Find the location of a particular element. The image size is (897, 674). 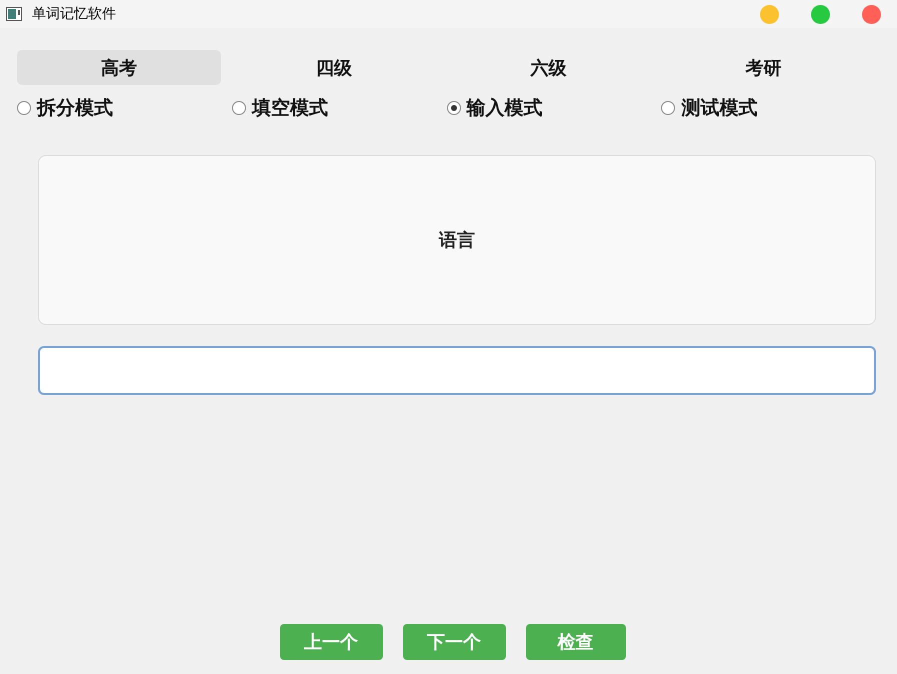

mode-label: 输入模式 is located at coordinates (504, 108).